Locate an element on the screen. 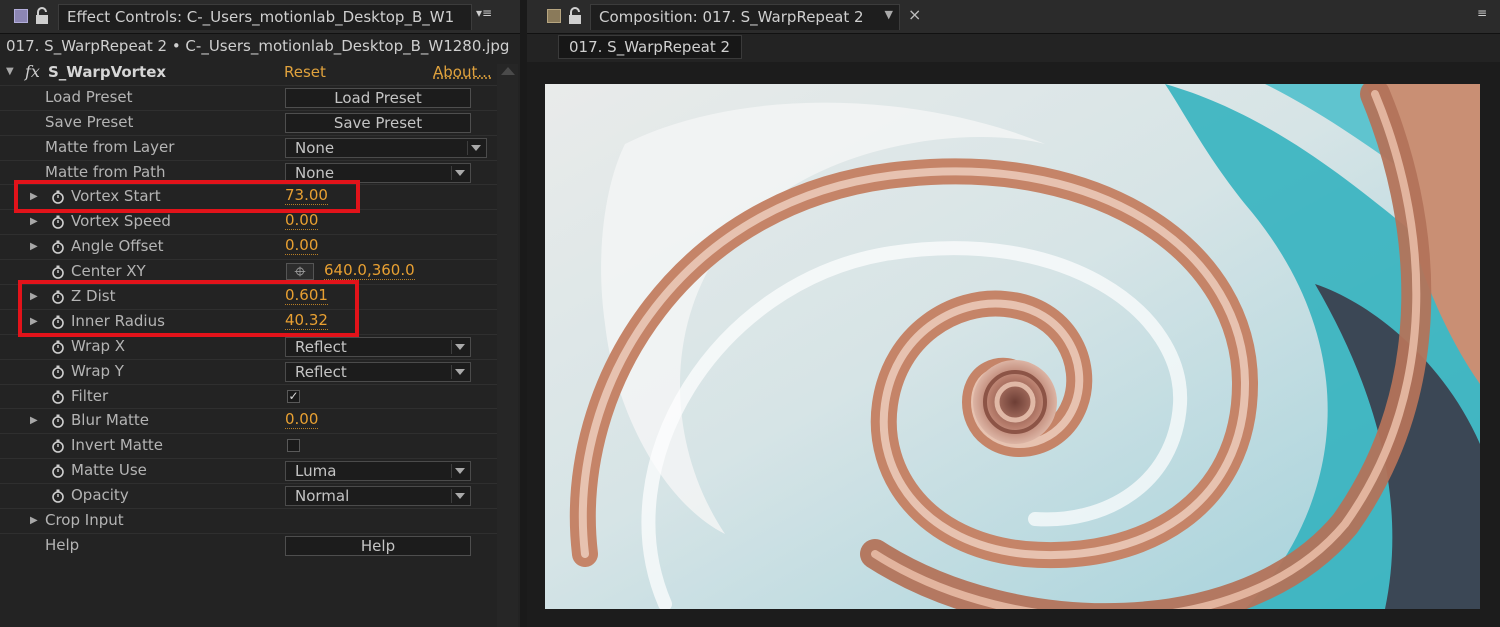 The height and width of the screenshot is (627, 1500). wrap-x-dropdown: Reflect is located at coordinates (378, 347).